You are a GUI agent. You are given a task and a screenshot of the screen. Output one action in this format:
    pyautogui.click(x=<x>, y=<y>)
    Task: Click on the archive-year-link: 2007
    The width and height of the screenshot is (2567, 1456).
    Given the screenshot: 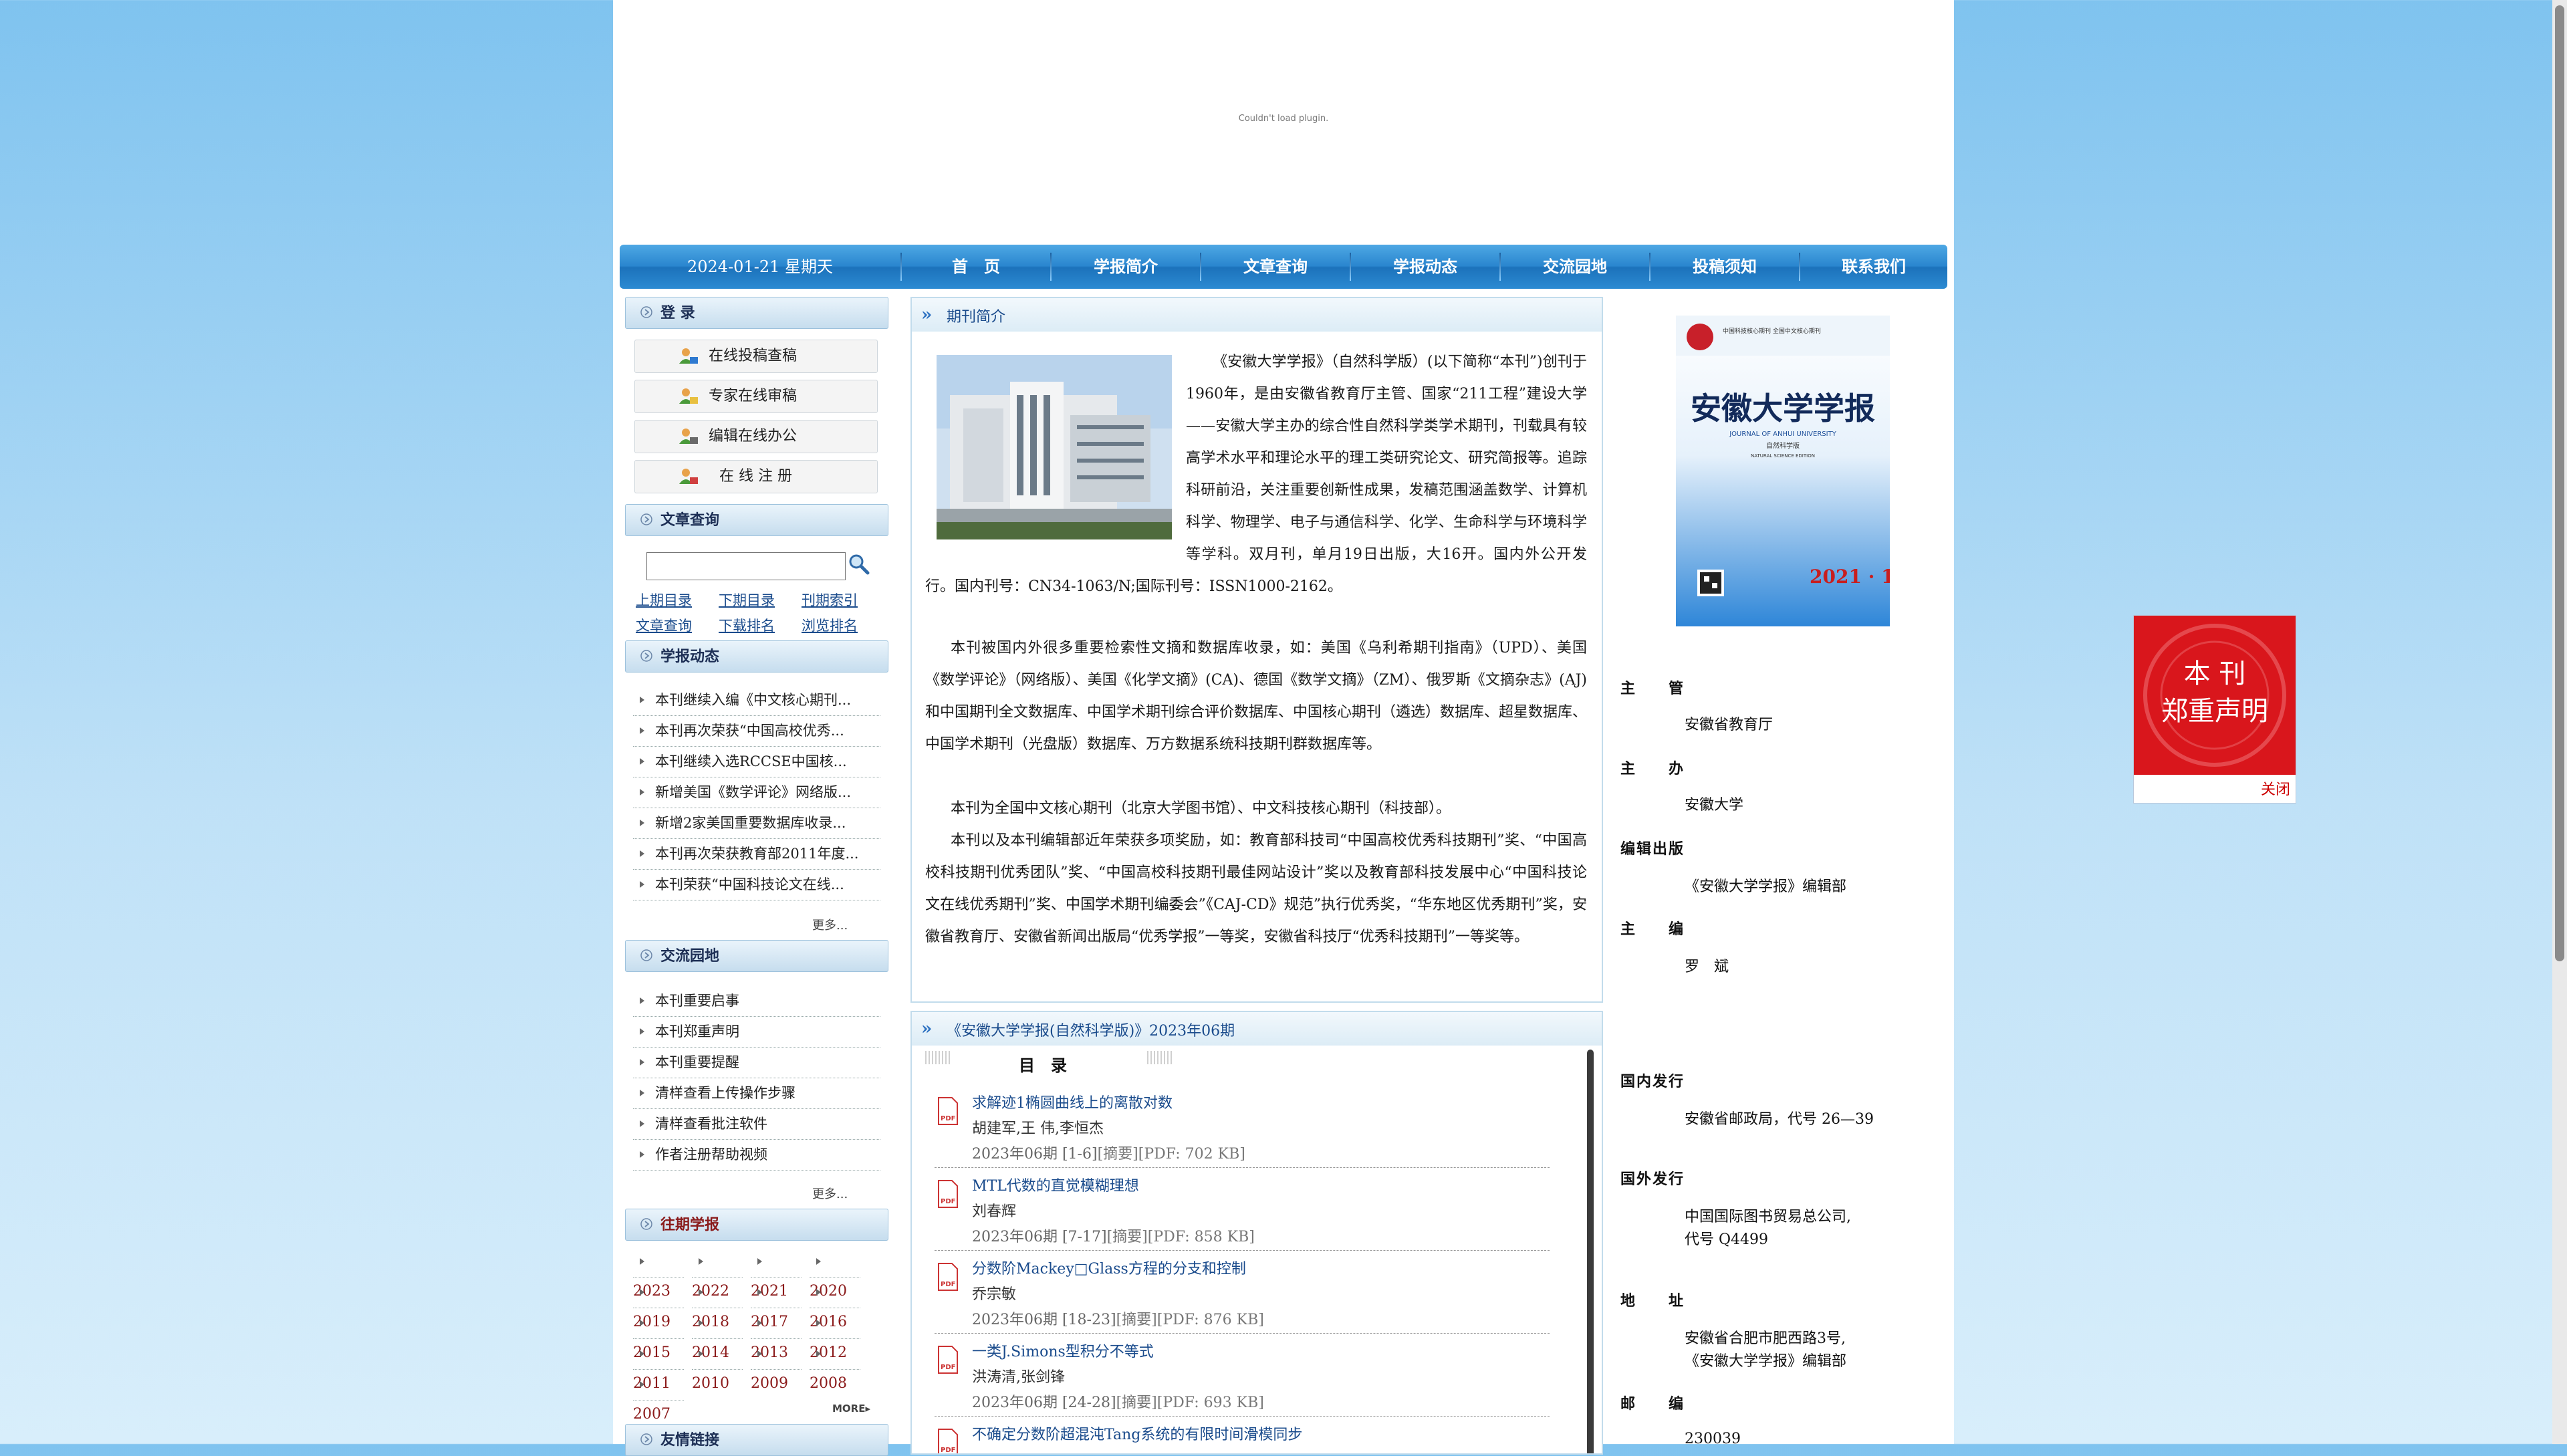 What is the action you would take?
    pyautogui.click(x=658, y=1396)
    